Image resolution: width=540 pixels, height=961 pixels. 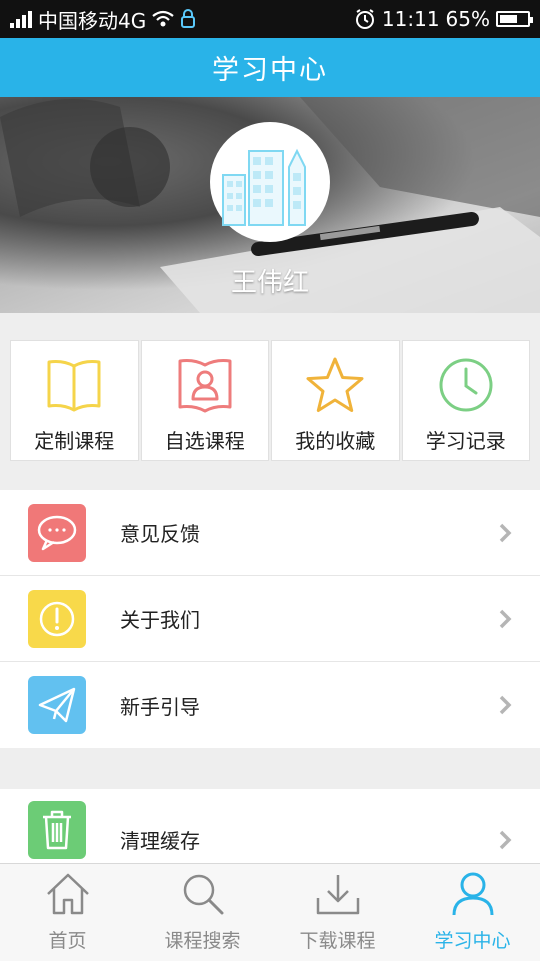 I want to click on signal-icon, so click(x=21, y=19).